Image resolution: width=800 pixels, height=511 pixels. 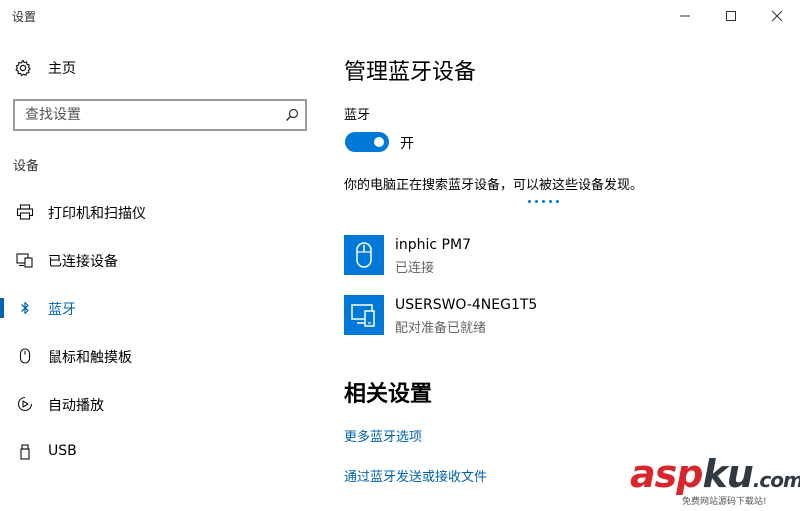 I want to click on home-label: 主页, so click(x=62, y=69).